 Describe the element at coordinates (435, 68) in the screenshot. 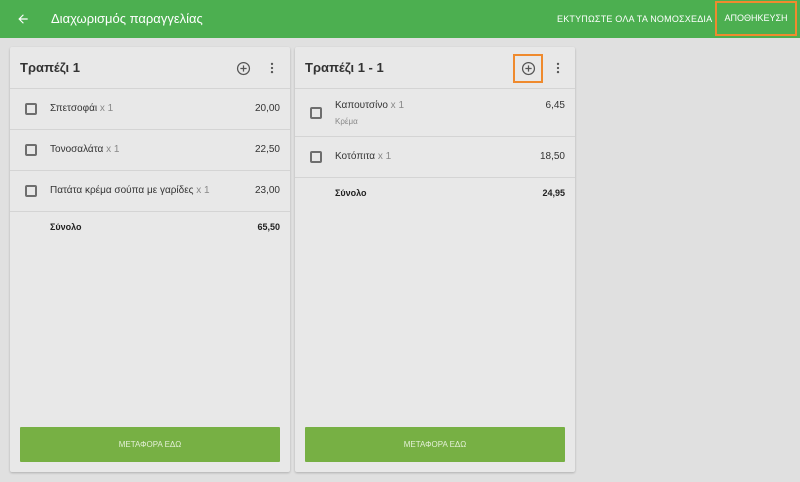

I see `card-header: Τραπέζι 1 - 1` at that location.